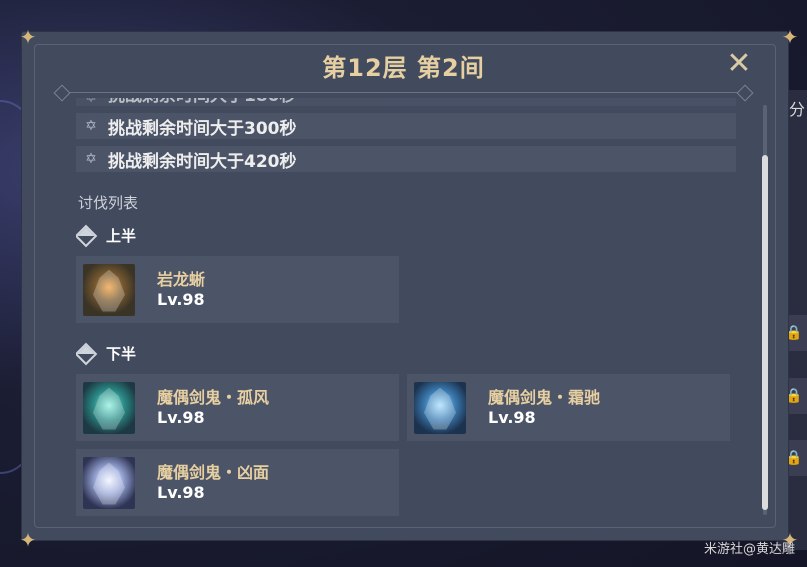 The height and width of the screenshot is (567, 807). What do you see at coordinates (237, 289) in the screenshot?
I see `enemy-card: 岩龙蜥 Lv.98` at bounding box center [237, 289].